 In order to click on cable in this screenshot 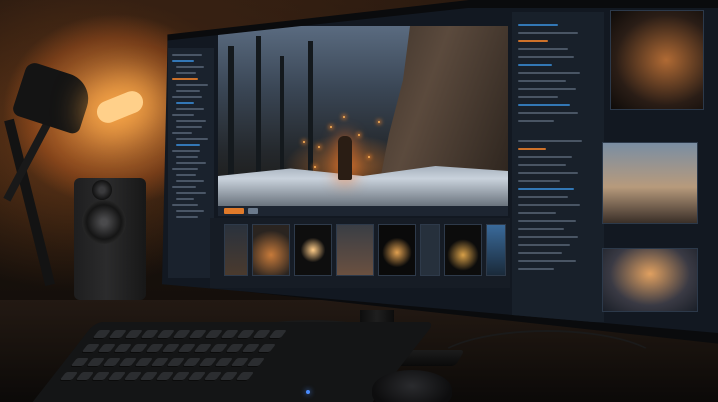, I will do `click(547, 366)`.